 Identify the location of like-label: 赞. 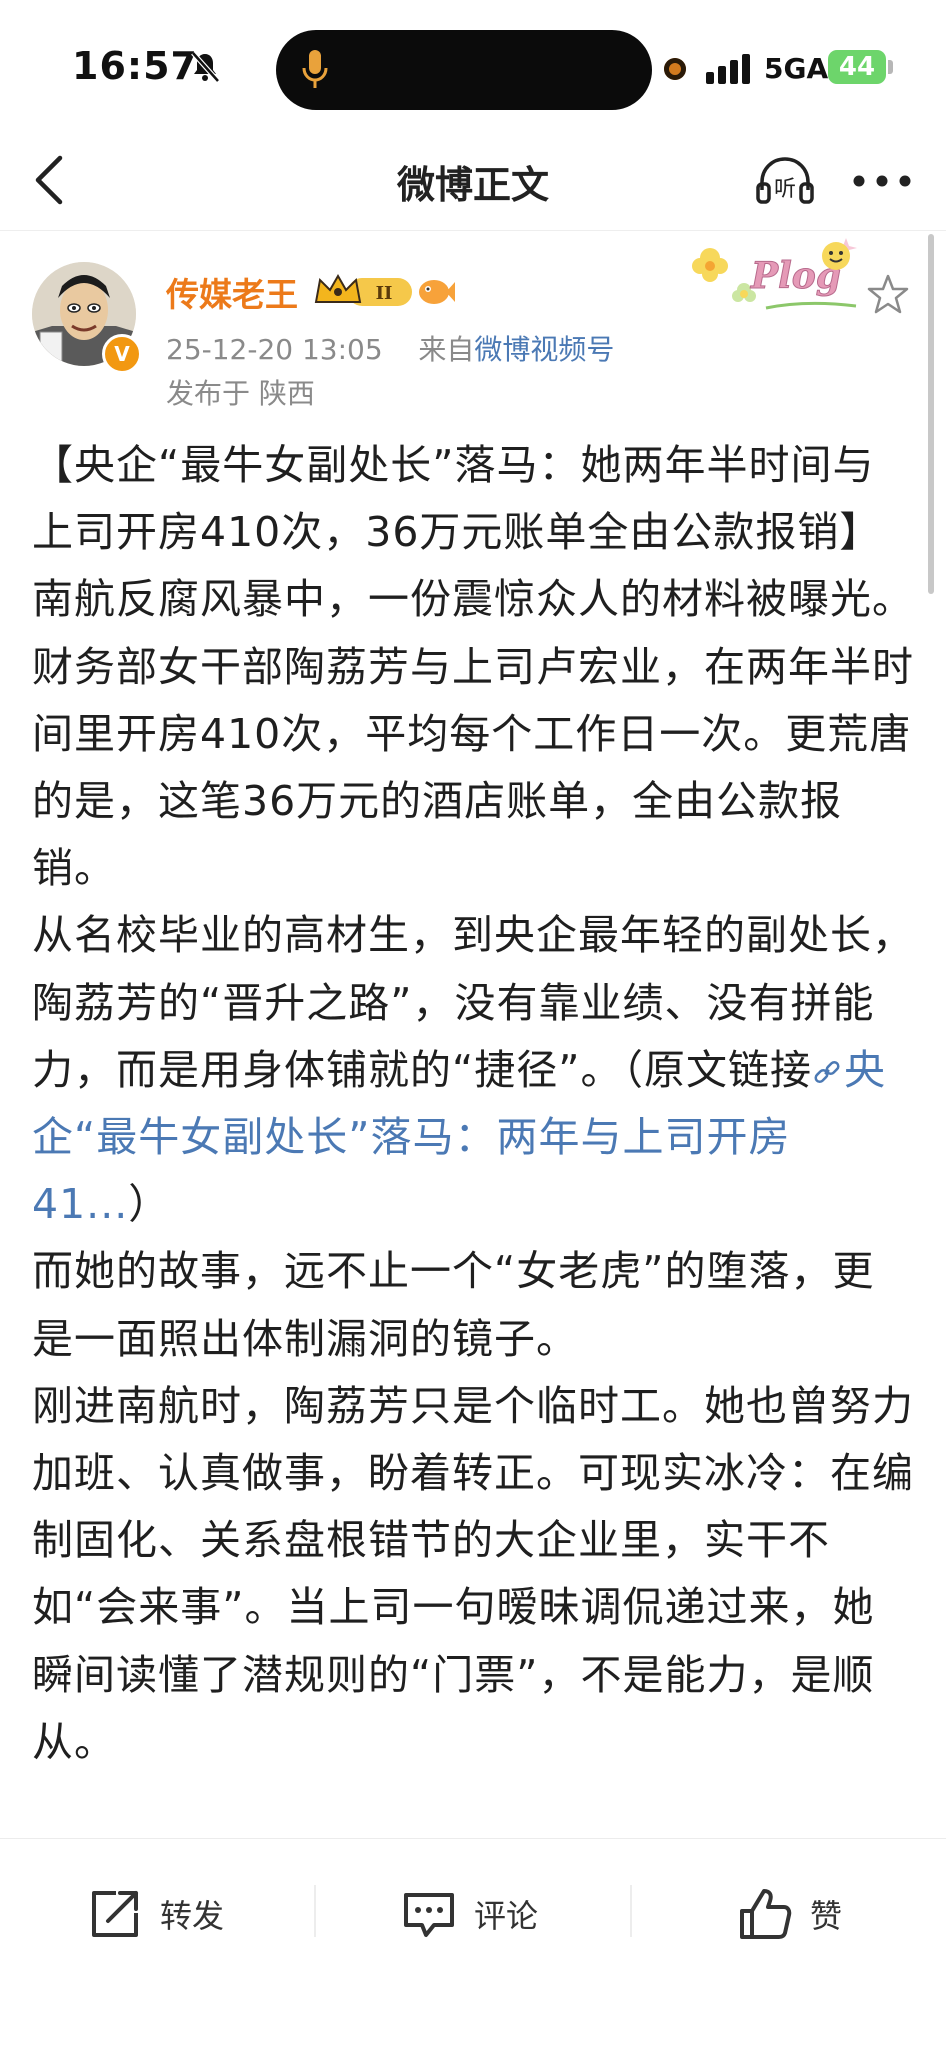
(826, 1916).